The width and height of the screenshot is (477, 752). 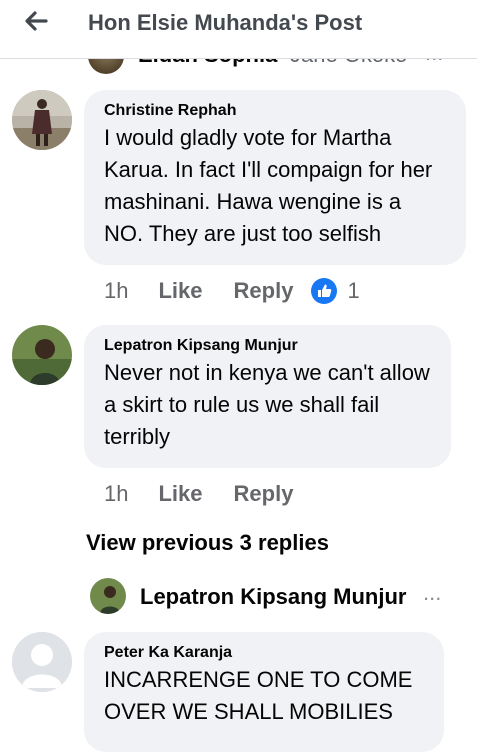 What do you see at coordinates (225, 22) in the screenshot?
I see `page-title: Hon Elsie Muhanda's Post` at bounding box center [225, 22].